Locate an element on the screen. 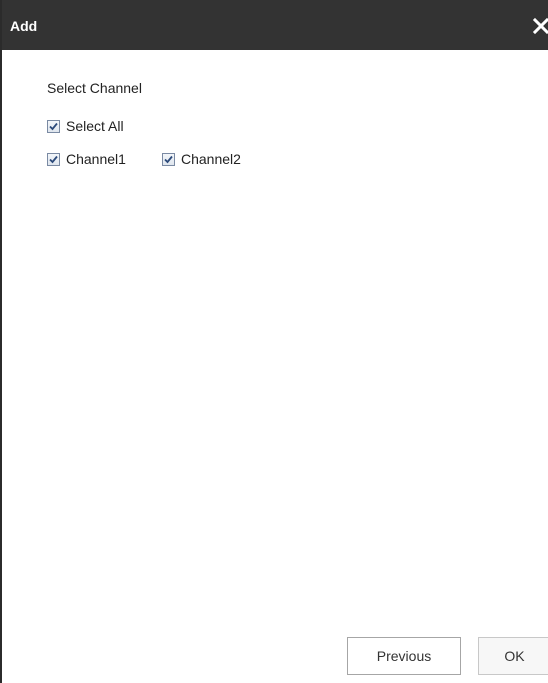  dialog-title: Add is located at coordinates (24, 26).